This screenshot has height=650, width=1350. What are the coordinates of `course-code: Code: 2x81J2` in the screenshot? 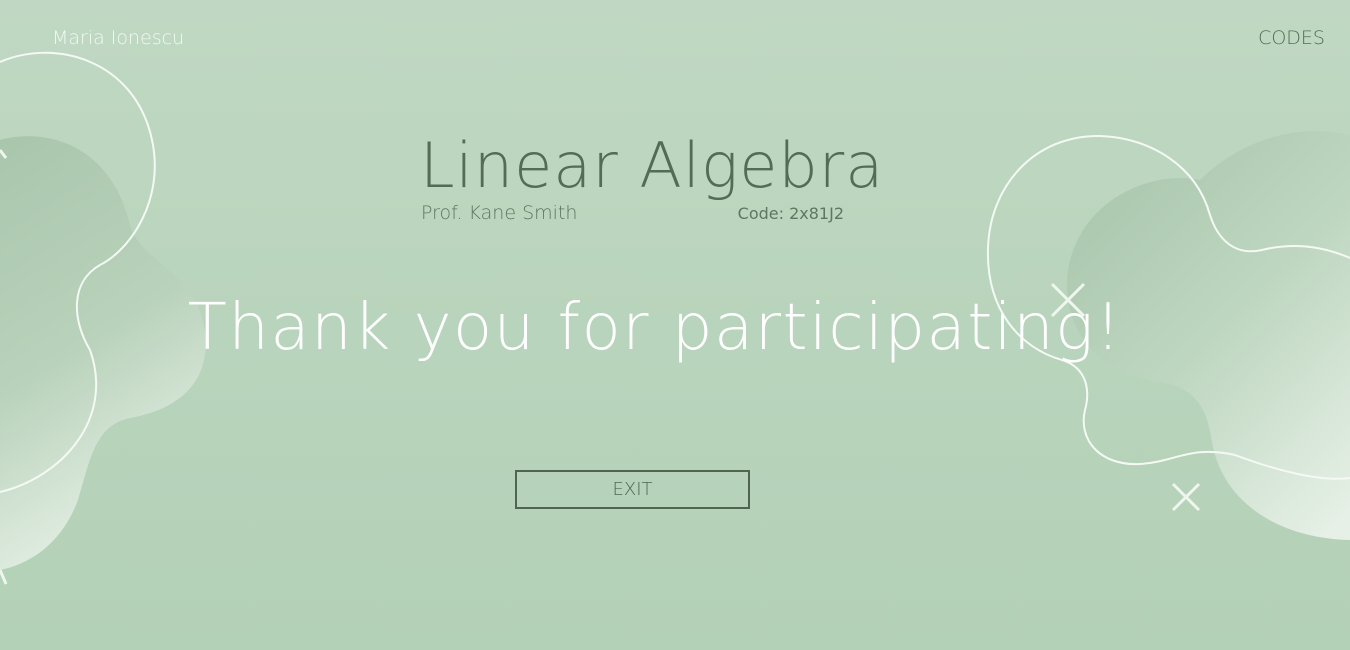 It's located at (790, 213).